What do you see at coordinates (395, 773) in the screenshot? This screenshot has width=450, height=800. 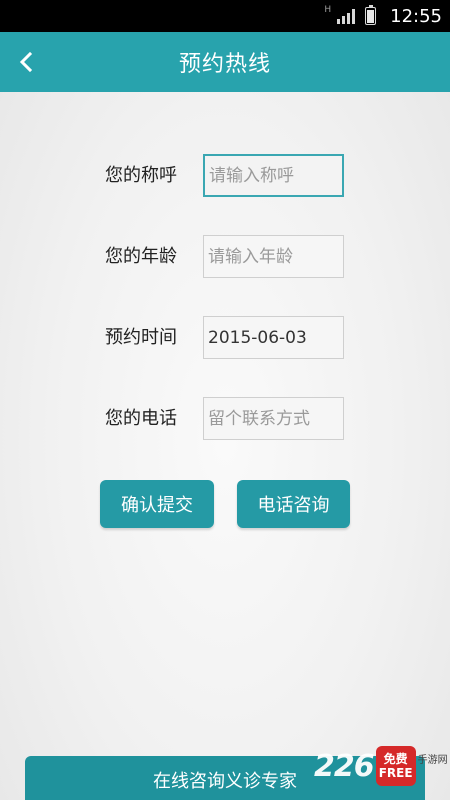 I see `watermark-badge-bottom: FREE` at bounding box center [395, 773].